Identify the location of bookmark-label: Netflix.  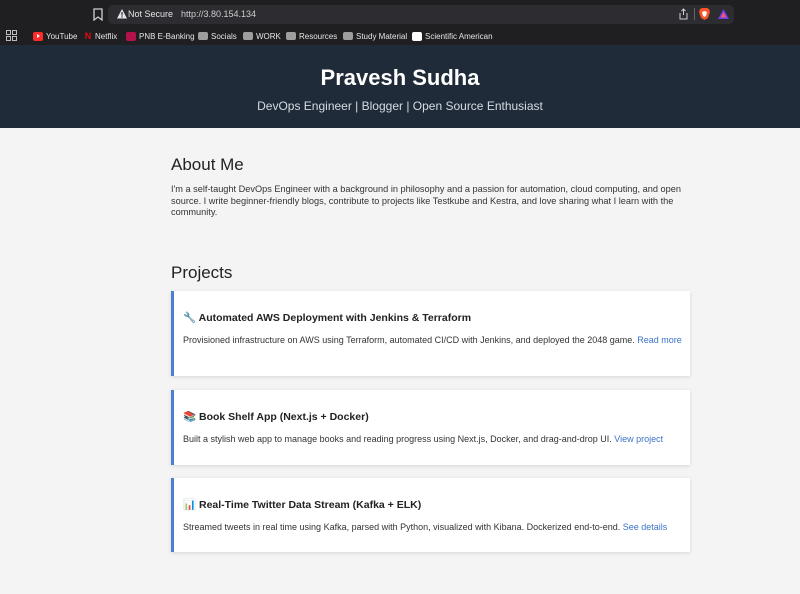
(106, 36).